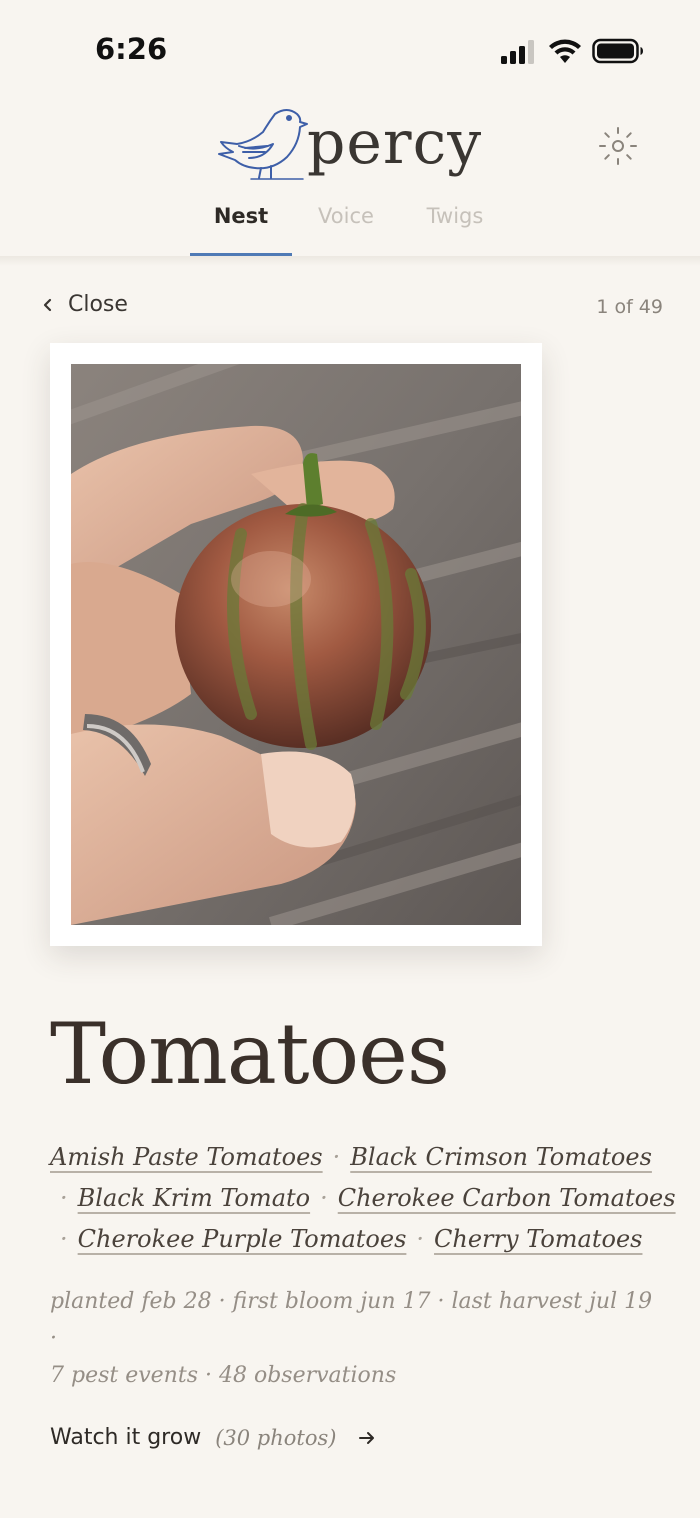  I want to click on plant-title: Tomatoes, so click(250, 1054).